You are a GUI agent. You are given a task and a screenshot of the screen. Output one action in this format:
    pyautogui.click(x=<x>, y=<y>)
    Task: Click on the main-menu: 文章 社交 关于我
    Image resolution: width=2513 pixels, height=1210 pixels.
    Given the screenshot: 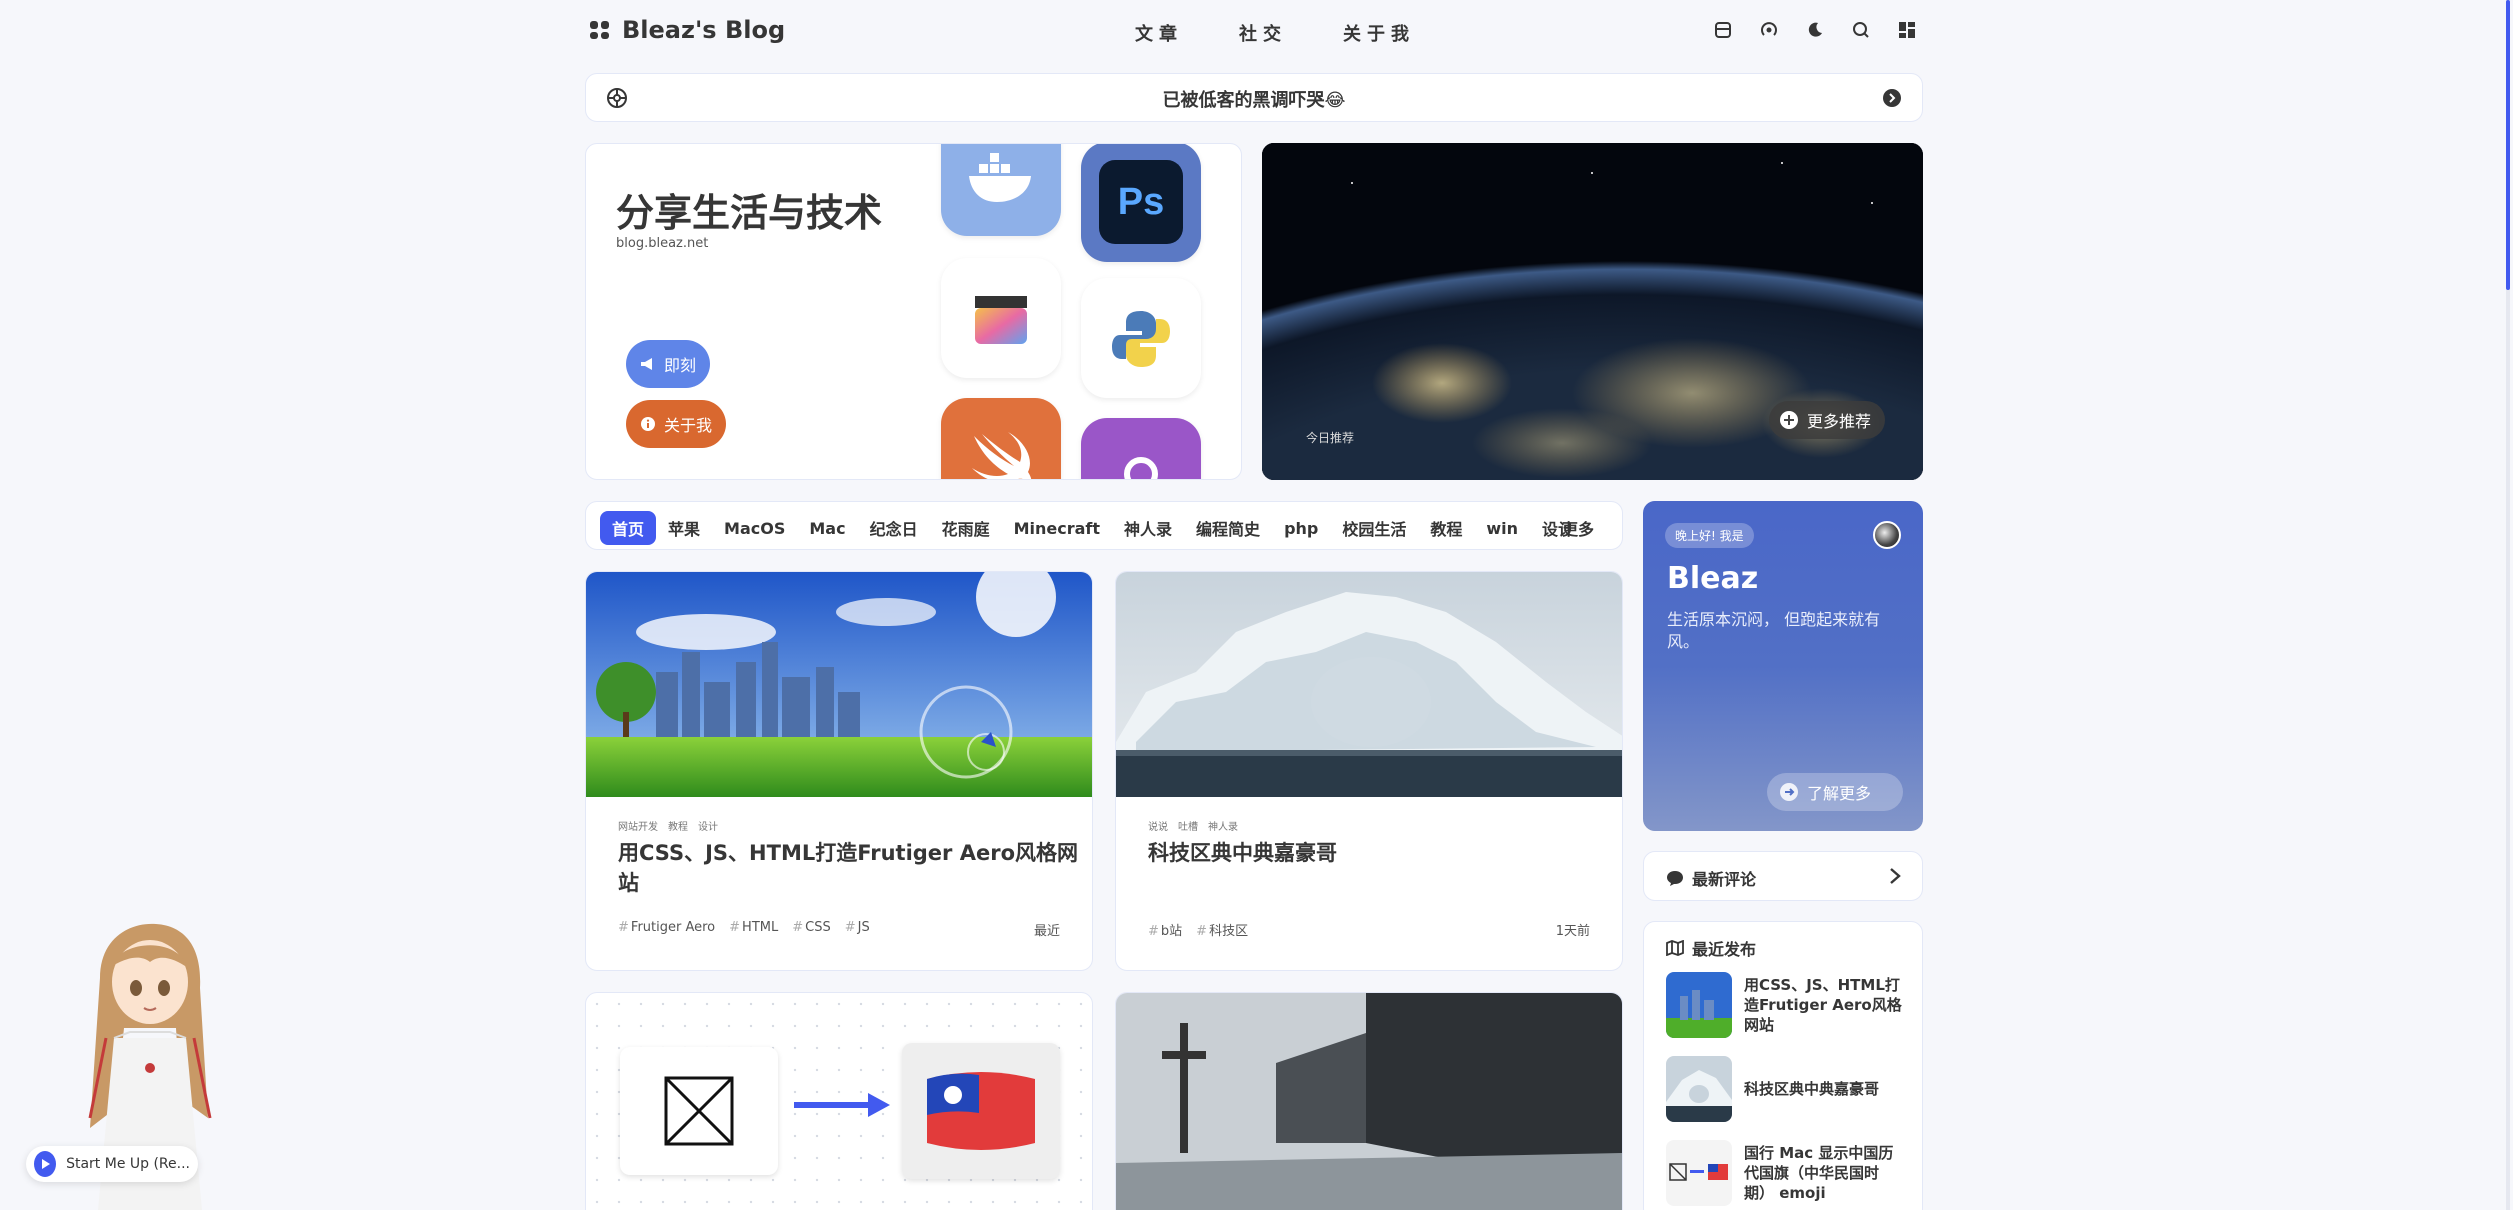 What is the action you would take?
    pyautogui.click(x=1275, y=33)
    